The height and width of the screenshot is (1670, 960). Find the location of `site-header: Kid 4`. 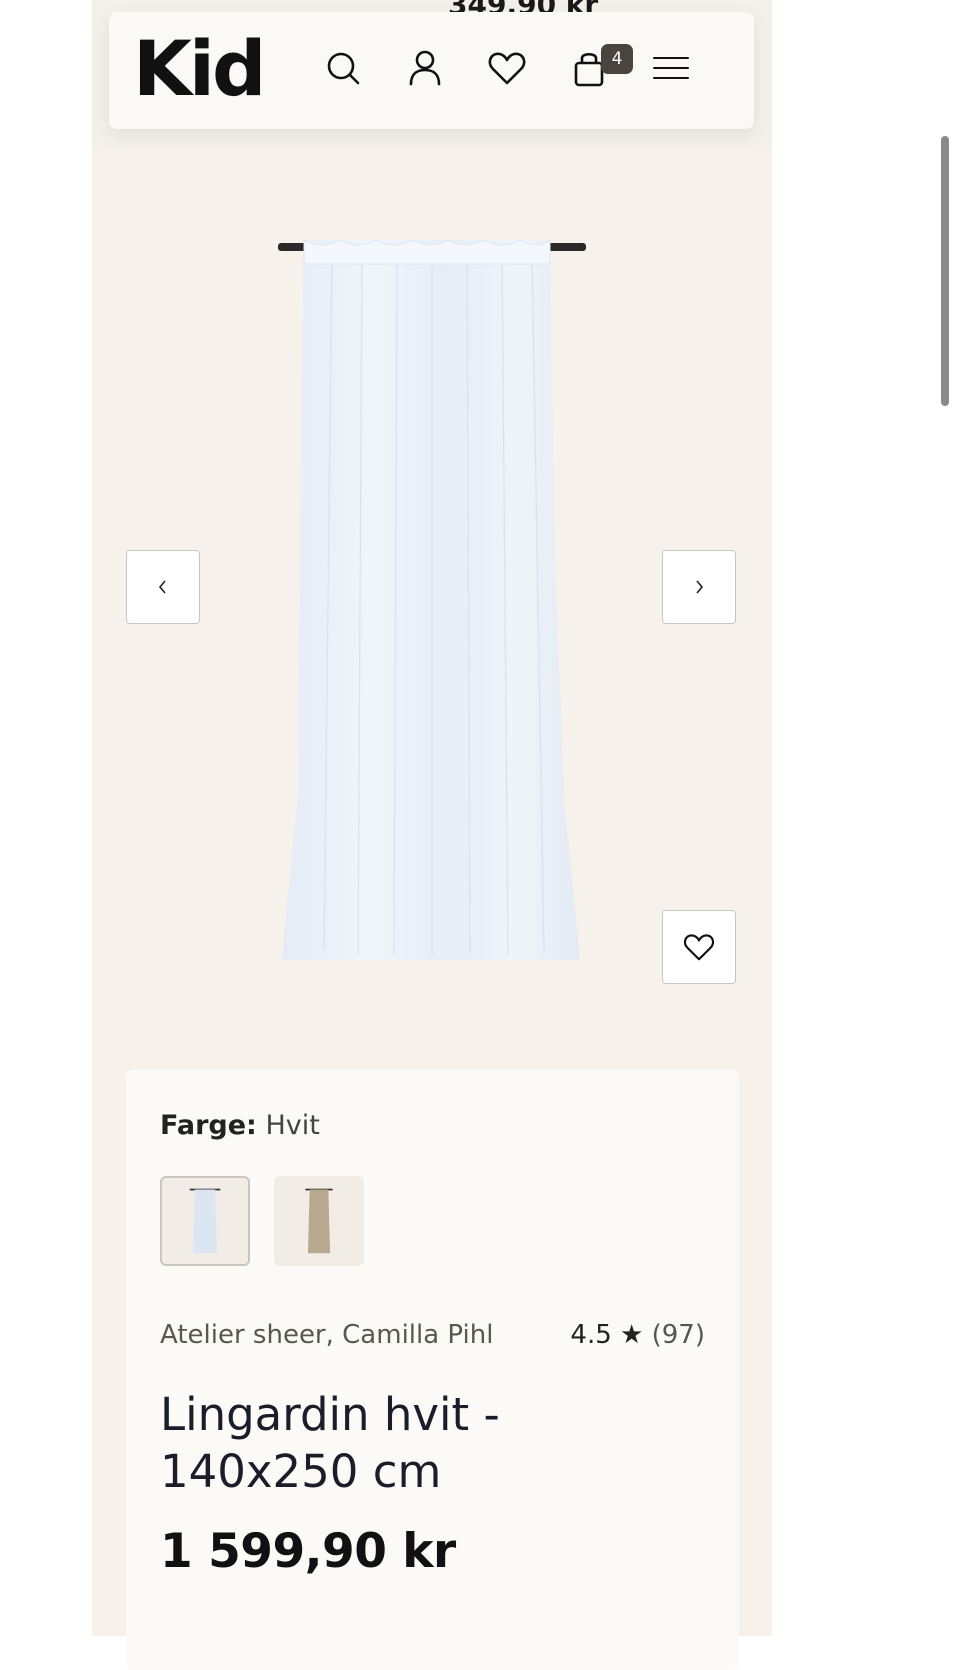

site-header: Kid 4 is located at coordinates (431, 70).